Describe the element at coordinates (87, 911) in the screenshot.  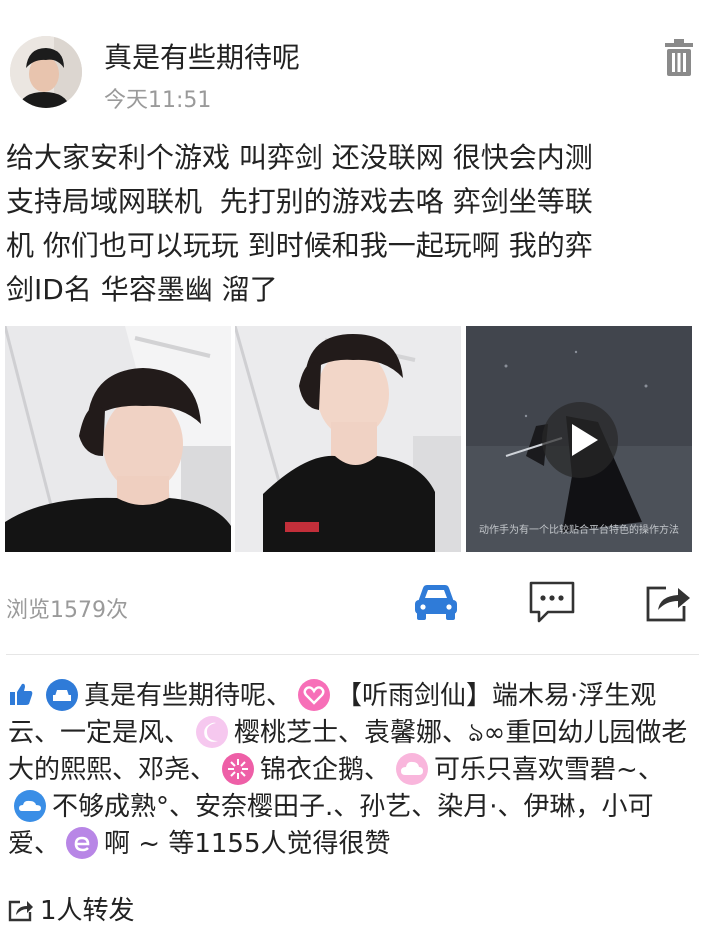
I see `repost-label: 1人转发` at that location.